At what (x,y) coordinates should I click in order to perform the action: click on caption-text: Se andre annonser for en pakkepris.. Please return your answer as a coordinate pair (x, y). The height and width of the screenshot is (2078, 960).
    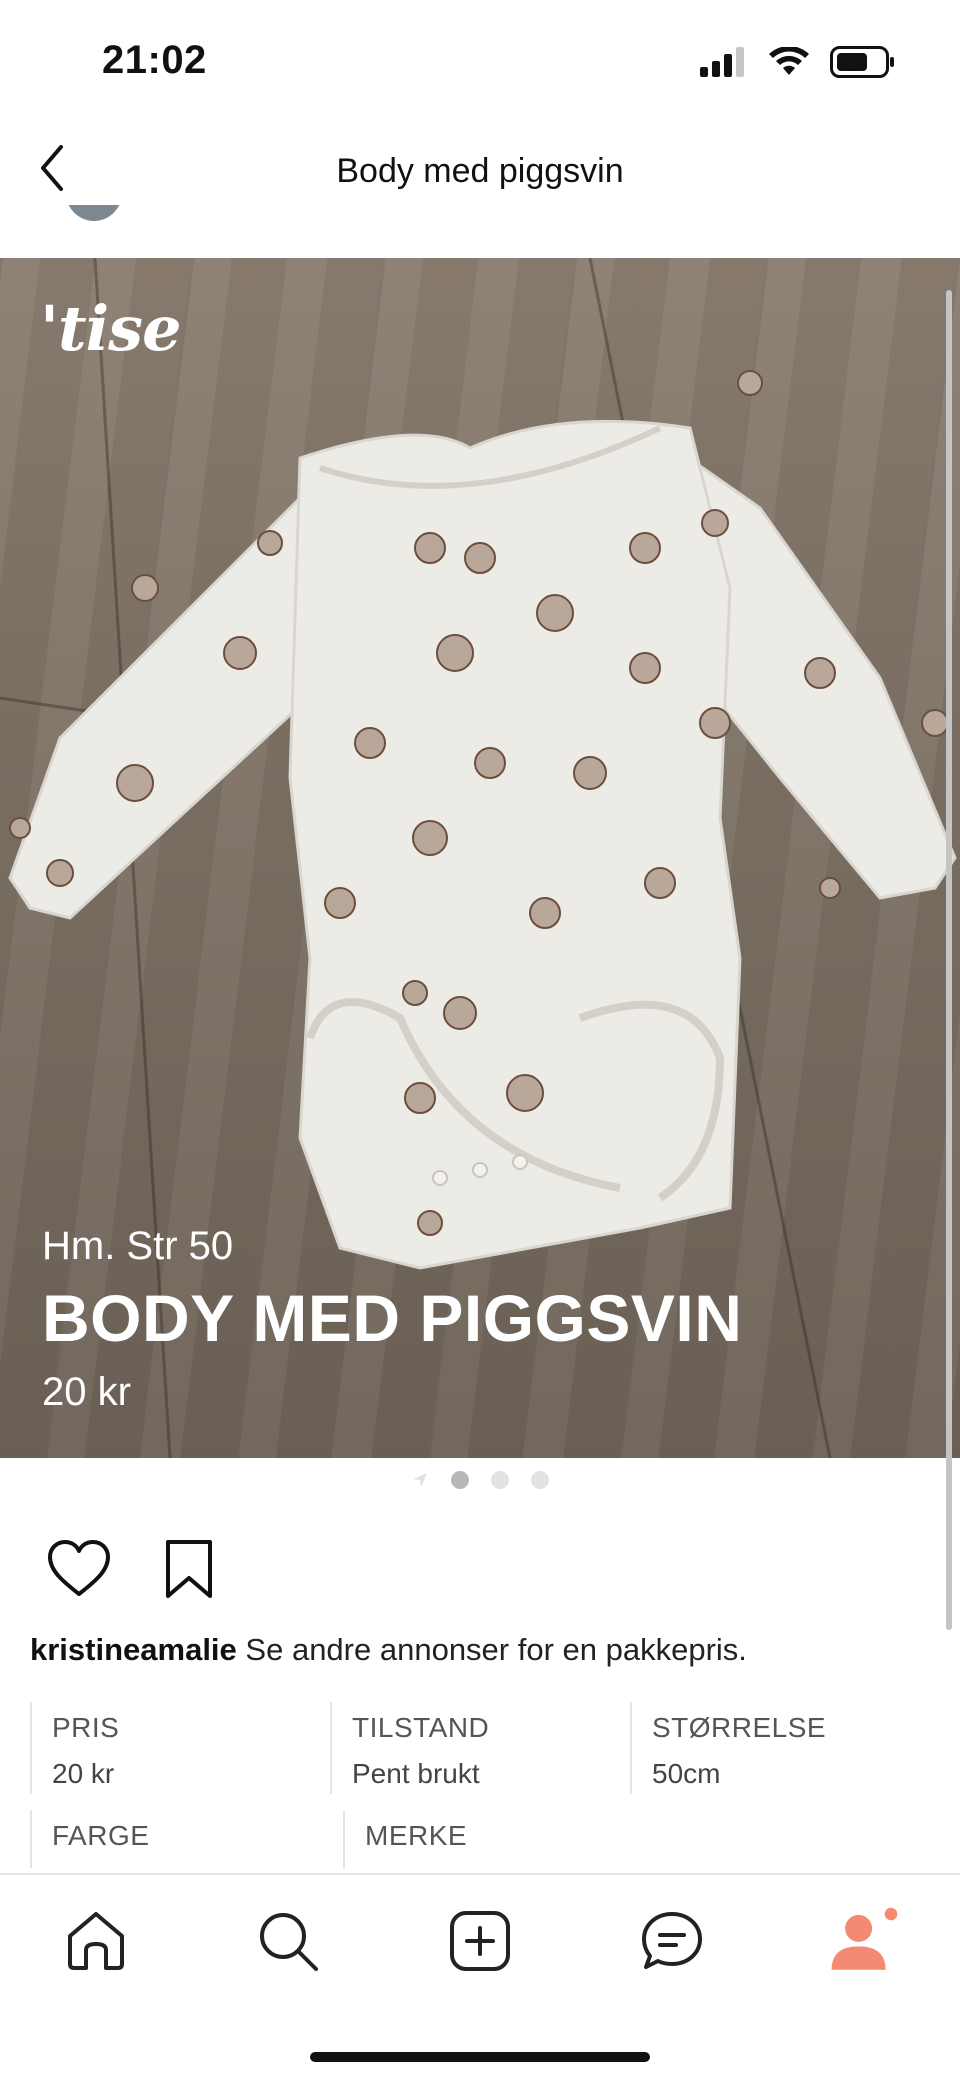
    Looking at the image, I should click on (496, 1649).